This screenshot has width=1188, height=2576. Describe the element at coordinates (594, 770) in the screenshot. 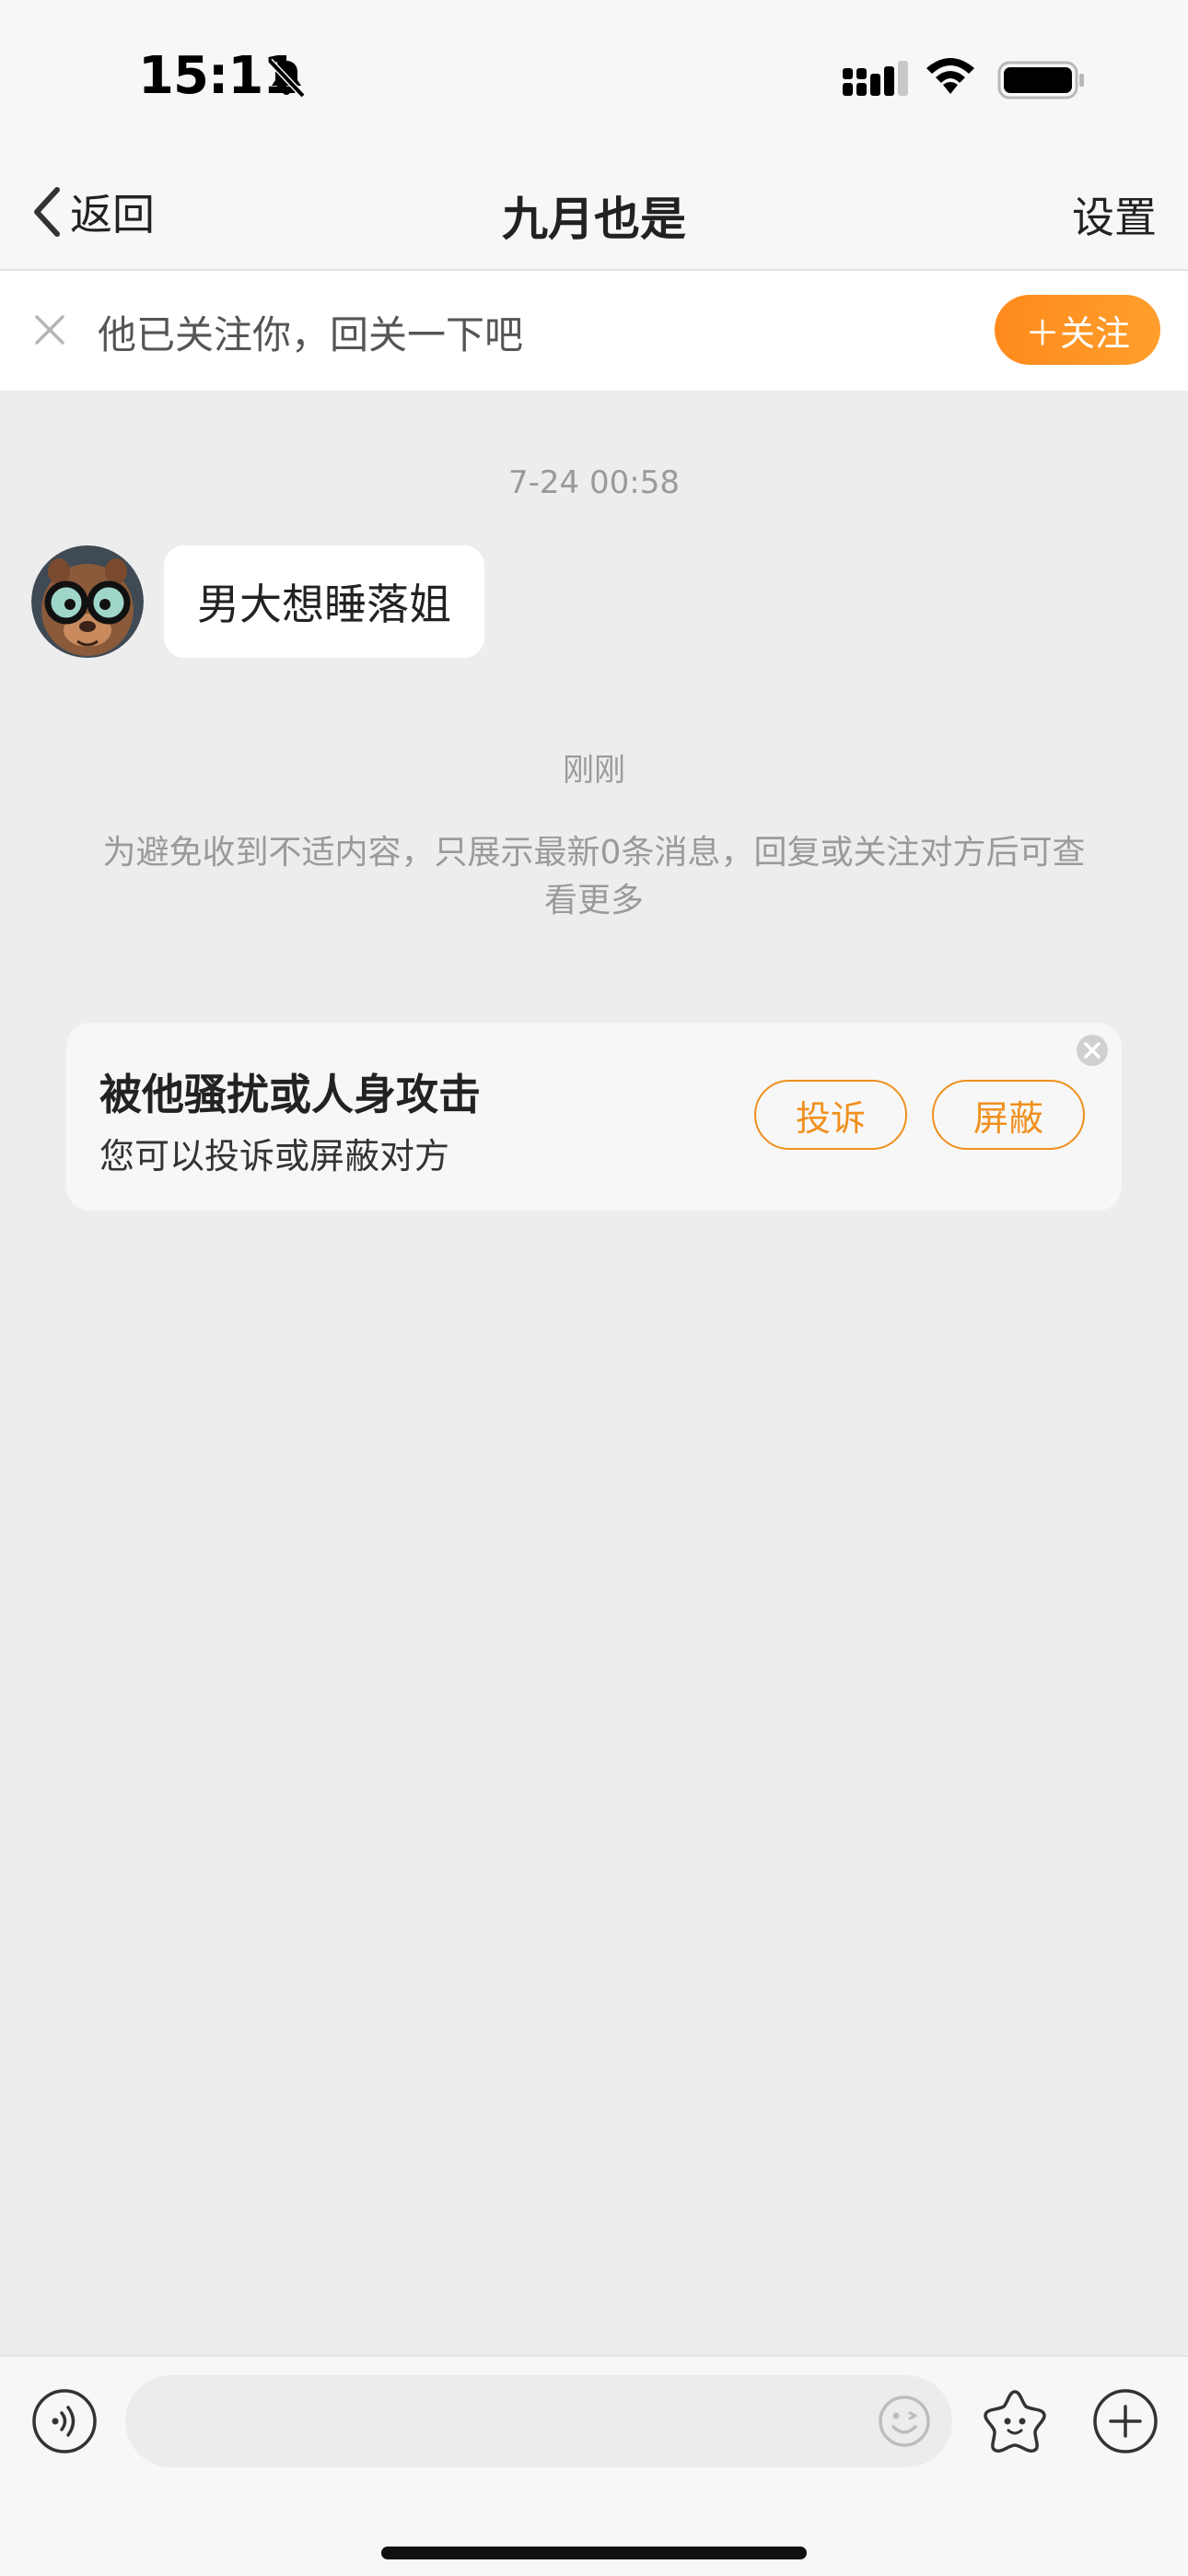

I see `system-timestamp: 刚刚` at that location.